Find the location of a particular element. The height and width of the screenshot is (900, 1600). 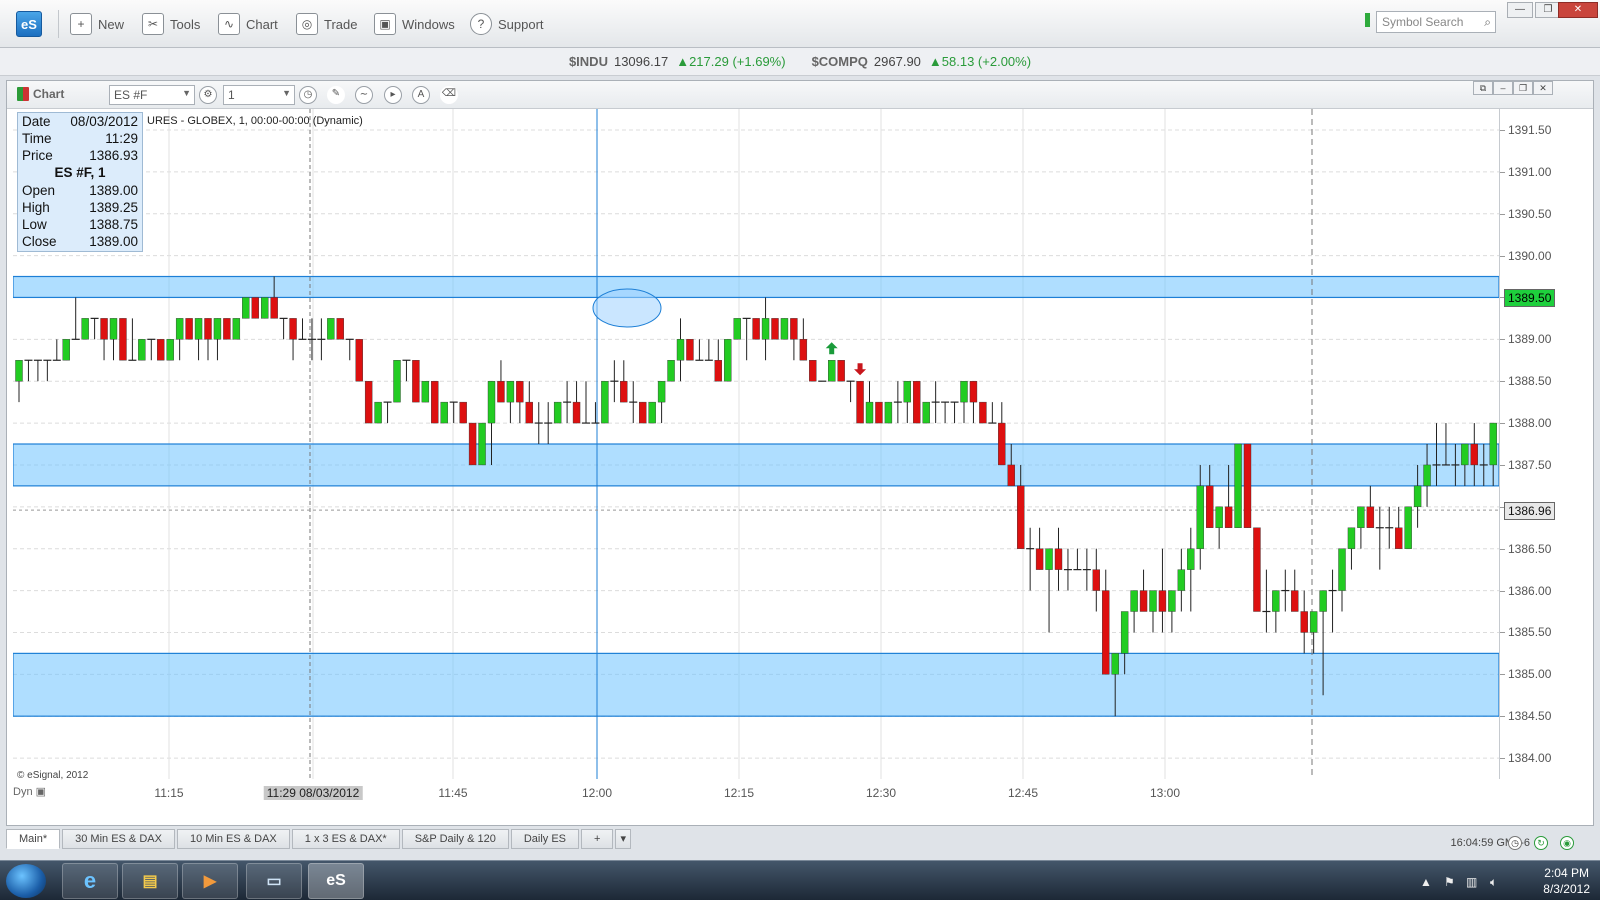

ticker-item: $INDU 13096.17 ▲217.29 (+1.69%) is located at coordinates (677, 61).